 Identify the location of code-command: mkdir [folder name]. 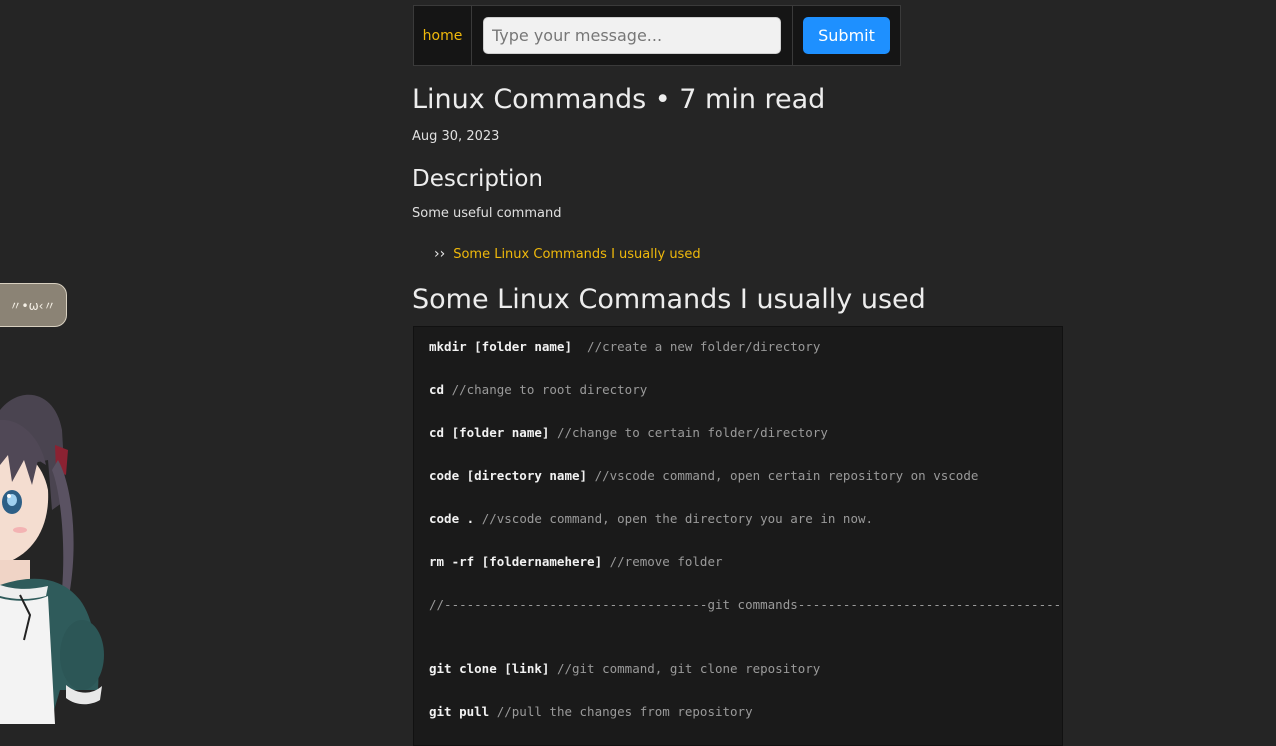
(508, 346).